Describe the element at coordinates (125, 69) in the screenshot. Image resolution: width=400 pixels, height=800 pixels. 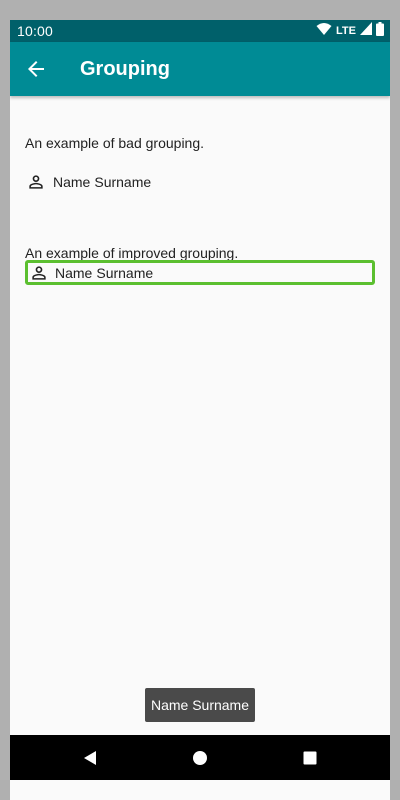
I see `page-title: Grouping` at that location.